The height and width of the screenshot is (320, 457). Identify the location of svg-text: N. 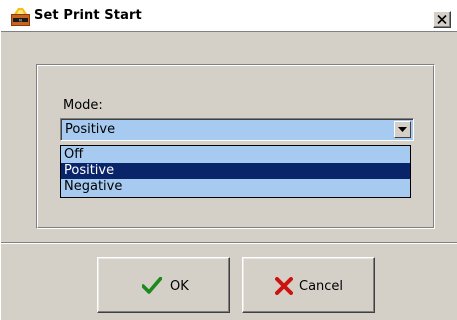
(20, 20).